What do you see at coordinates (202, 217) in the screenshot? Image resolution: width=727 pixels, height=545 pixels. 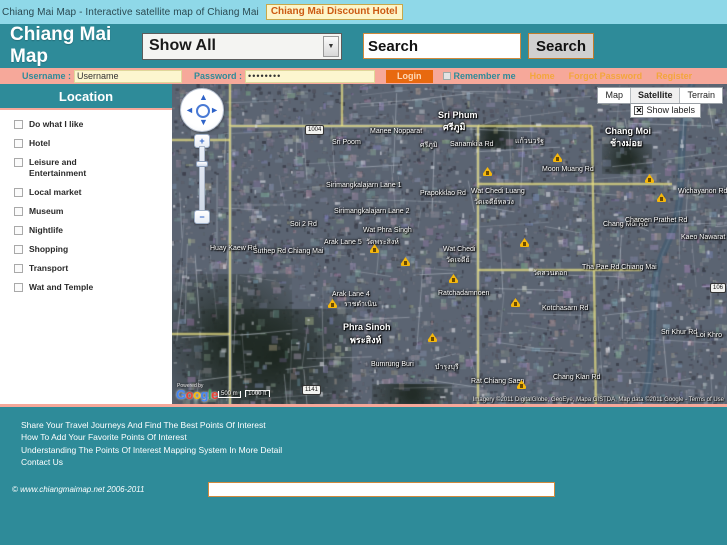 I see `zoom-out-button: −` at bounding box center [202, 217].